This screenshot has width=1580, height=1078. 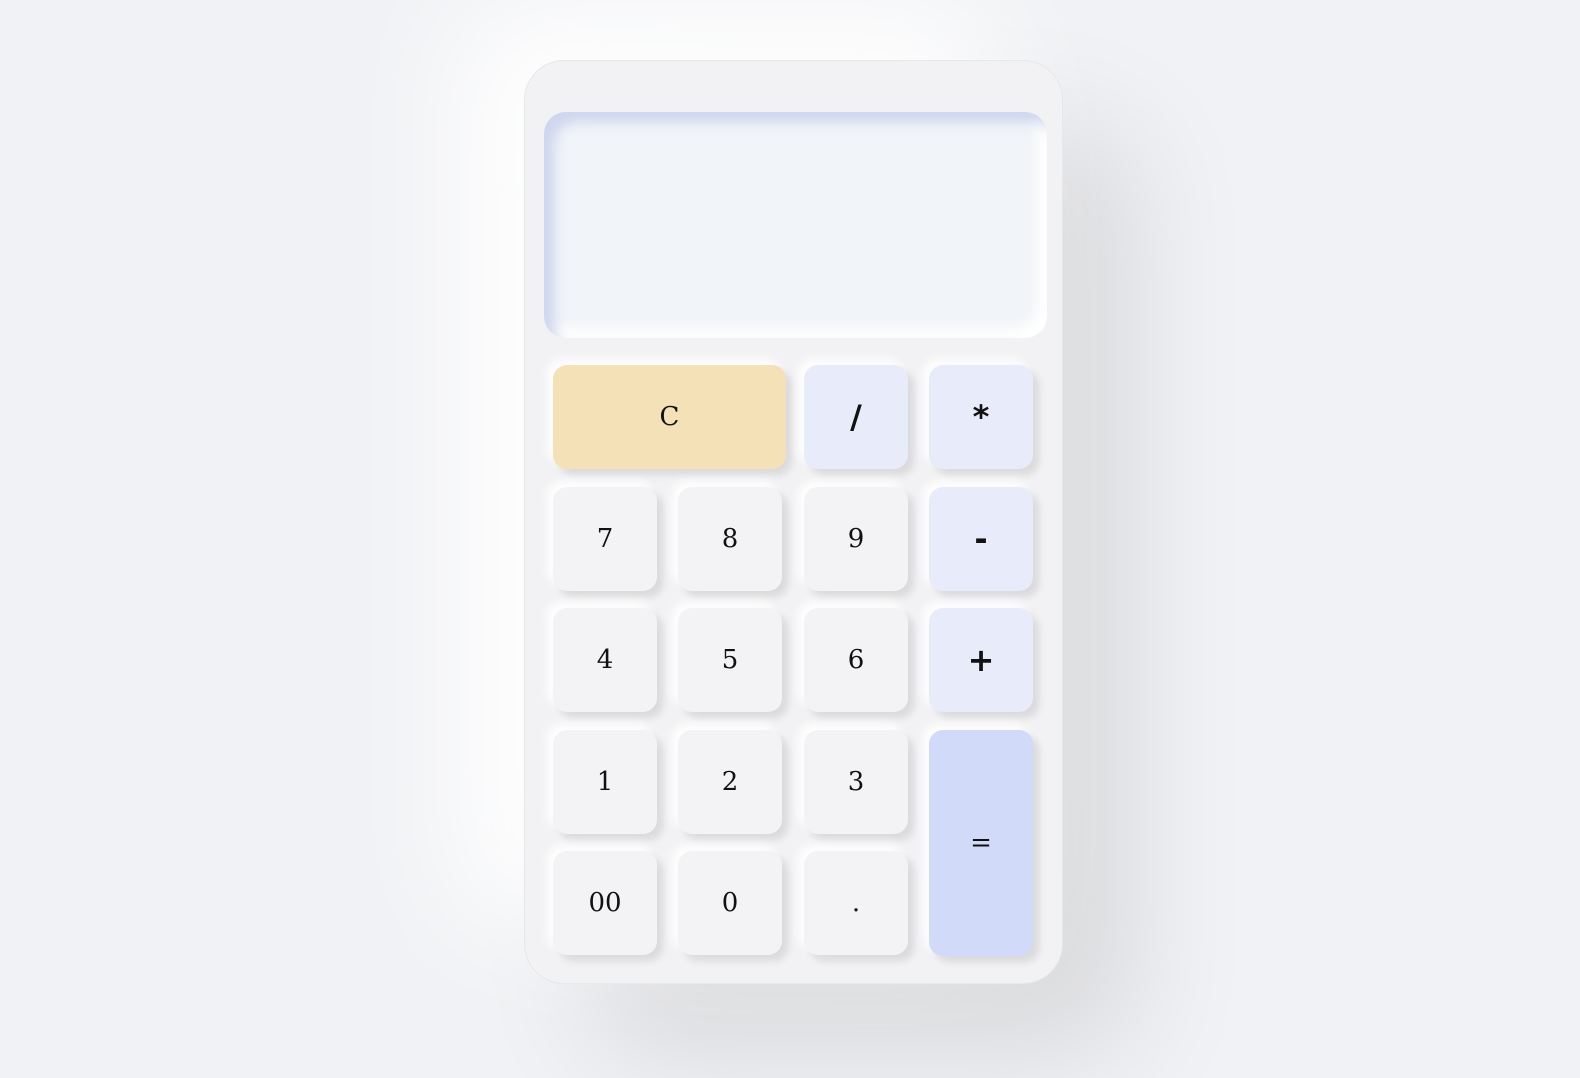 What do you see at coordinates (856, 782) in the screenshot?
I see `digit-3-button: 3` at bounding box center [856, 782].